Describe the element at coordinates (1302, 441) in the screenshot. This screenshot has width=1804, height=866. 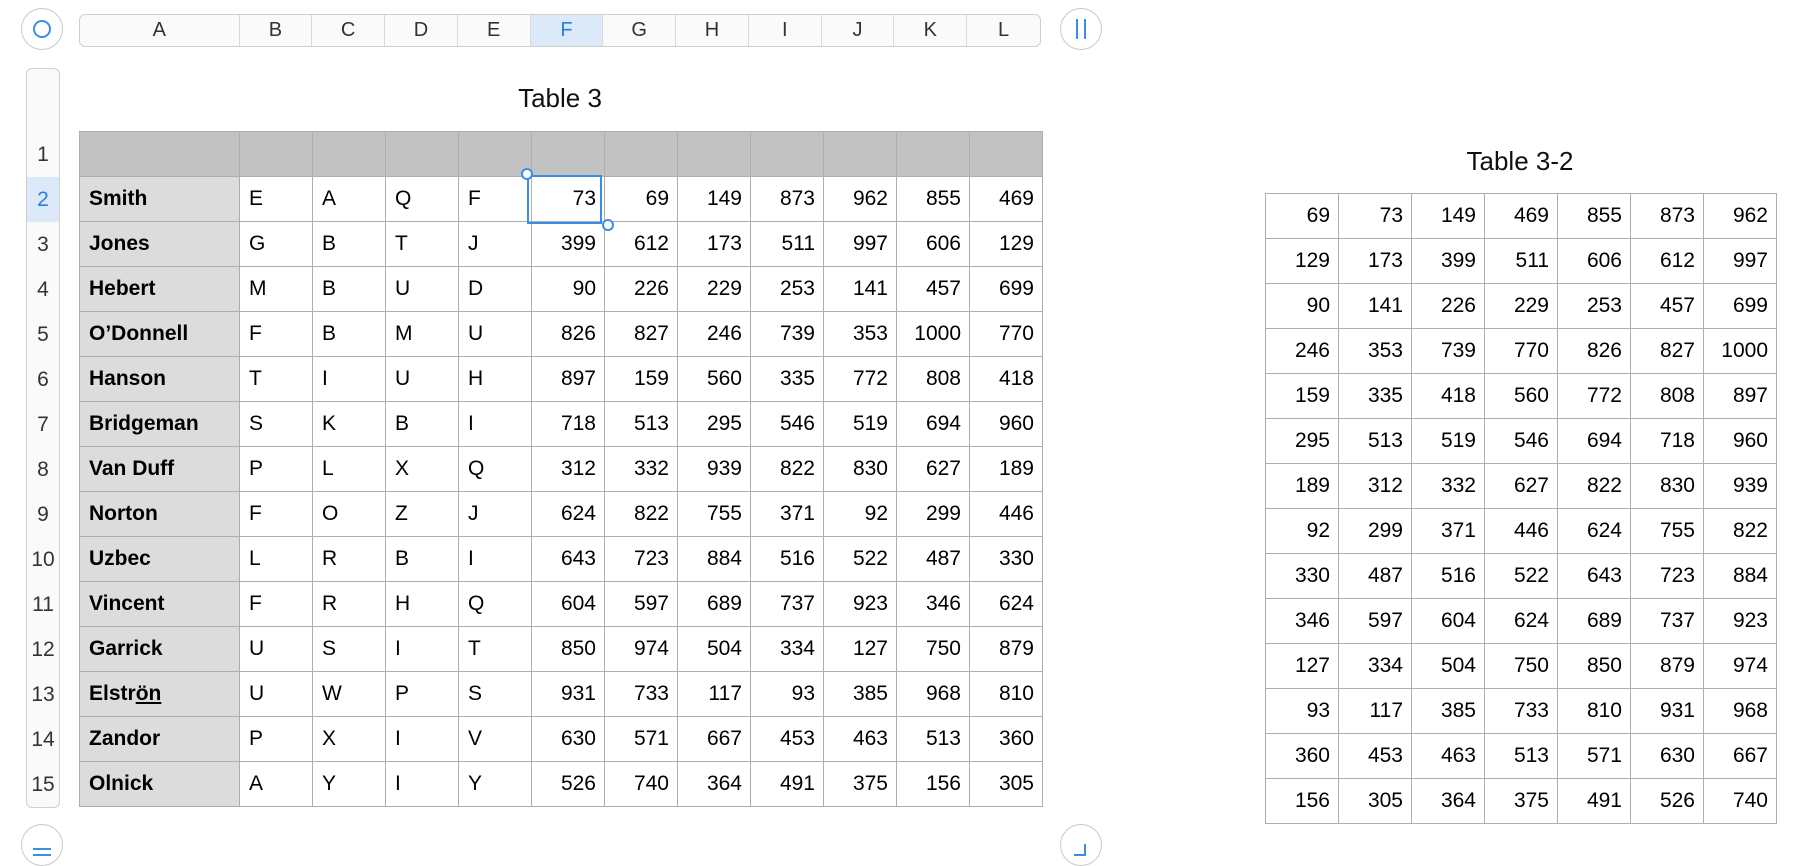
I see `value-cell: 295` at that location.